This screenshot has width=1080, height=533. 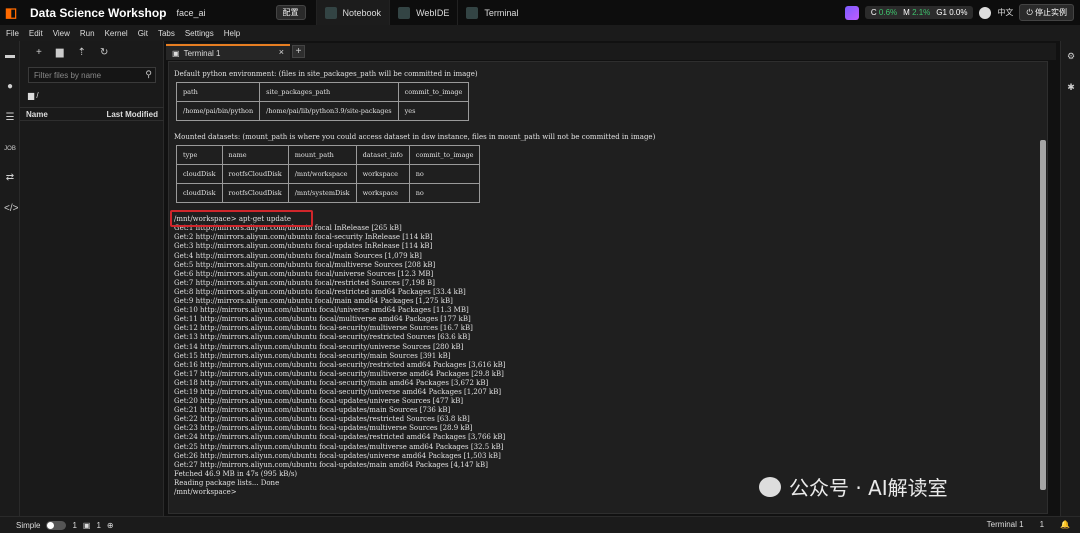 I want to click on menu-help: Help, so click(x=232, y=33).